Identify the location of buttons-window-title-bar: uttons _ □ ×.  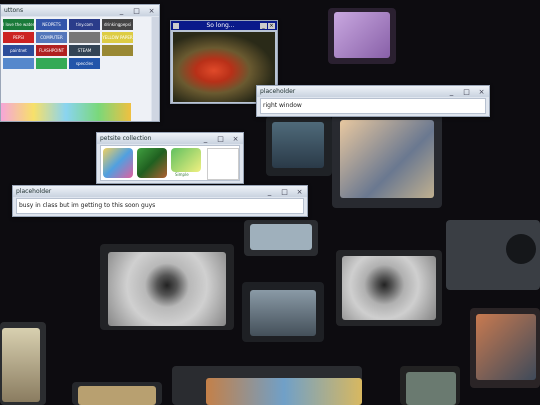
(80, 10).